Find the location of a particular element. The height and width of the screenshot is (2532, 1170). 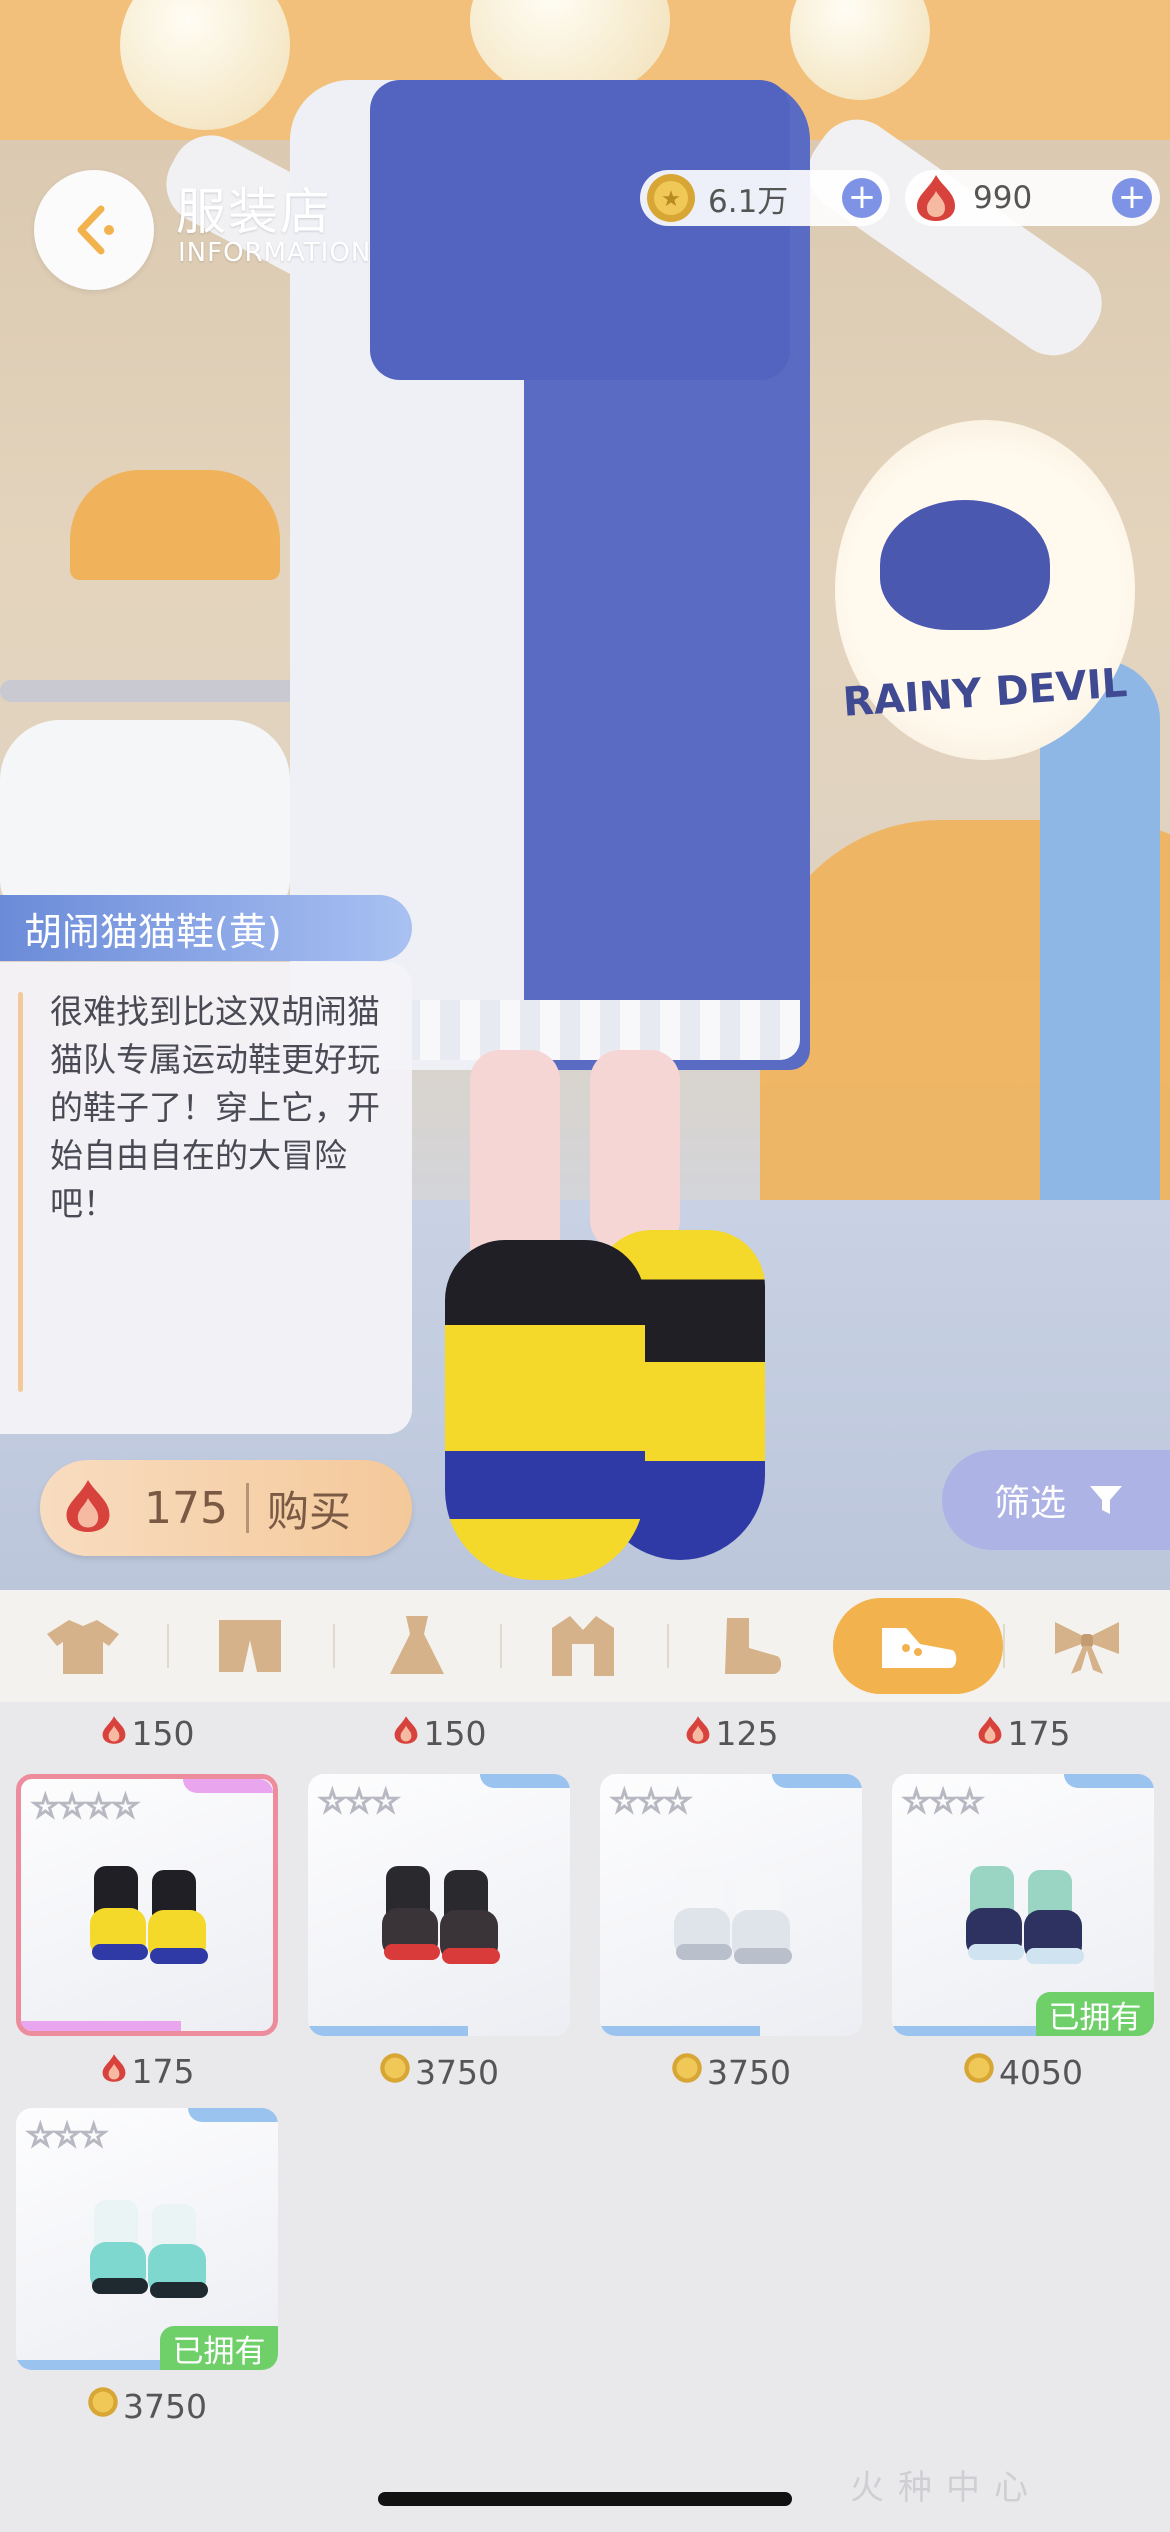

shoe-icon is located at coordinates (919, 1648).